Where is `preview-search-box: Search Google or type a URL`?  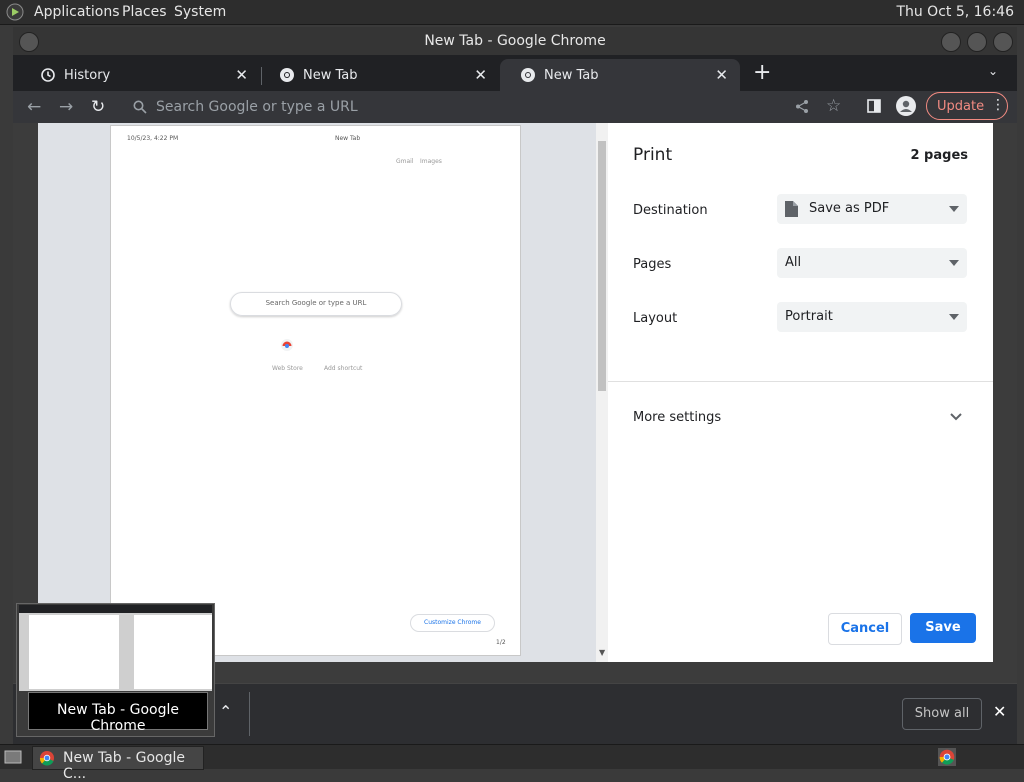 preview-search-box: Search Google or type a URL is located at coordinates (316, 304).